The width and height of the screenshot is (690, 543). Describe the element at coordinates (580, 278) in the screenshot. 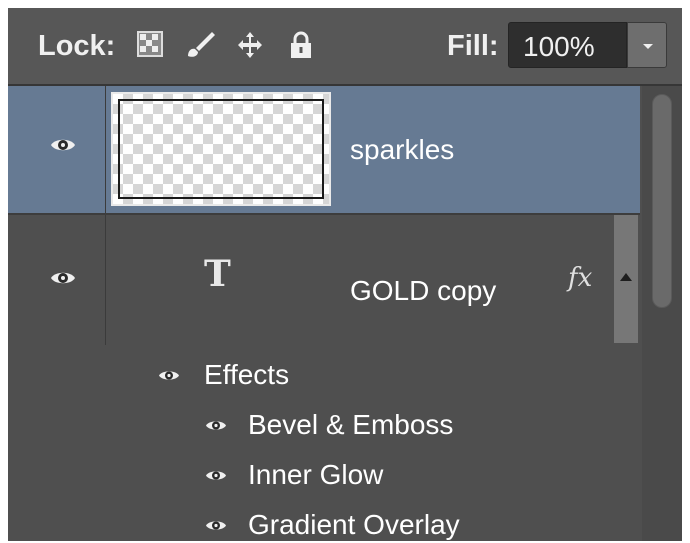

I see `fx-icon: fx` at that location.